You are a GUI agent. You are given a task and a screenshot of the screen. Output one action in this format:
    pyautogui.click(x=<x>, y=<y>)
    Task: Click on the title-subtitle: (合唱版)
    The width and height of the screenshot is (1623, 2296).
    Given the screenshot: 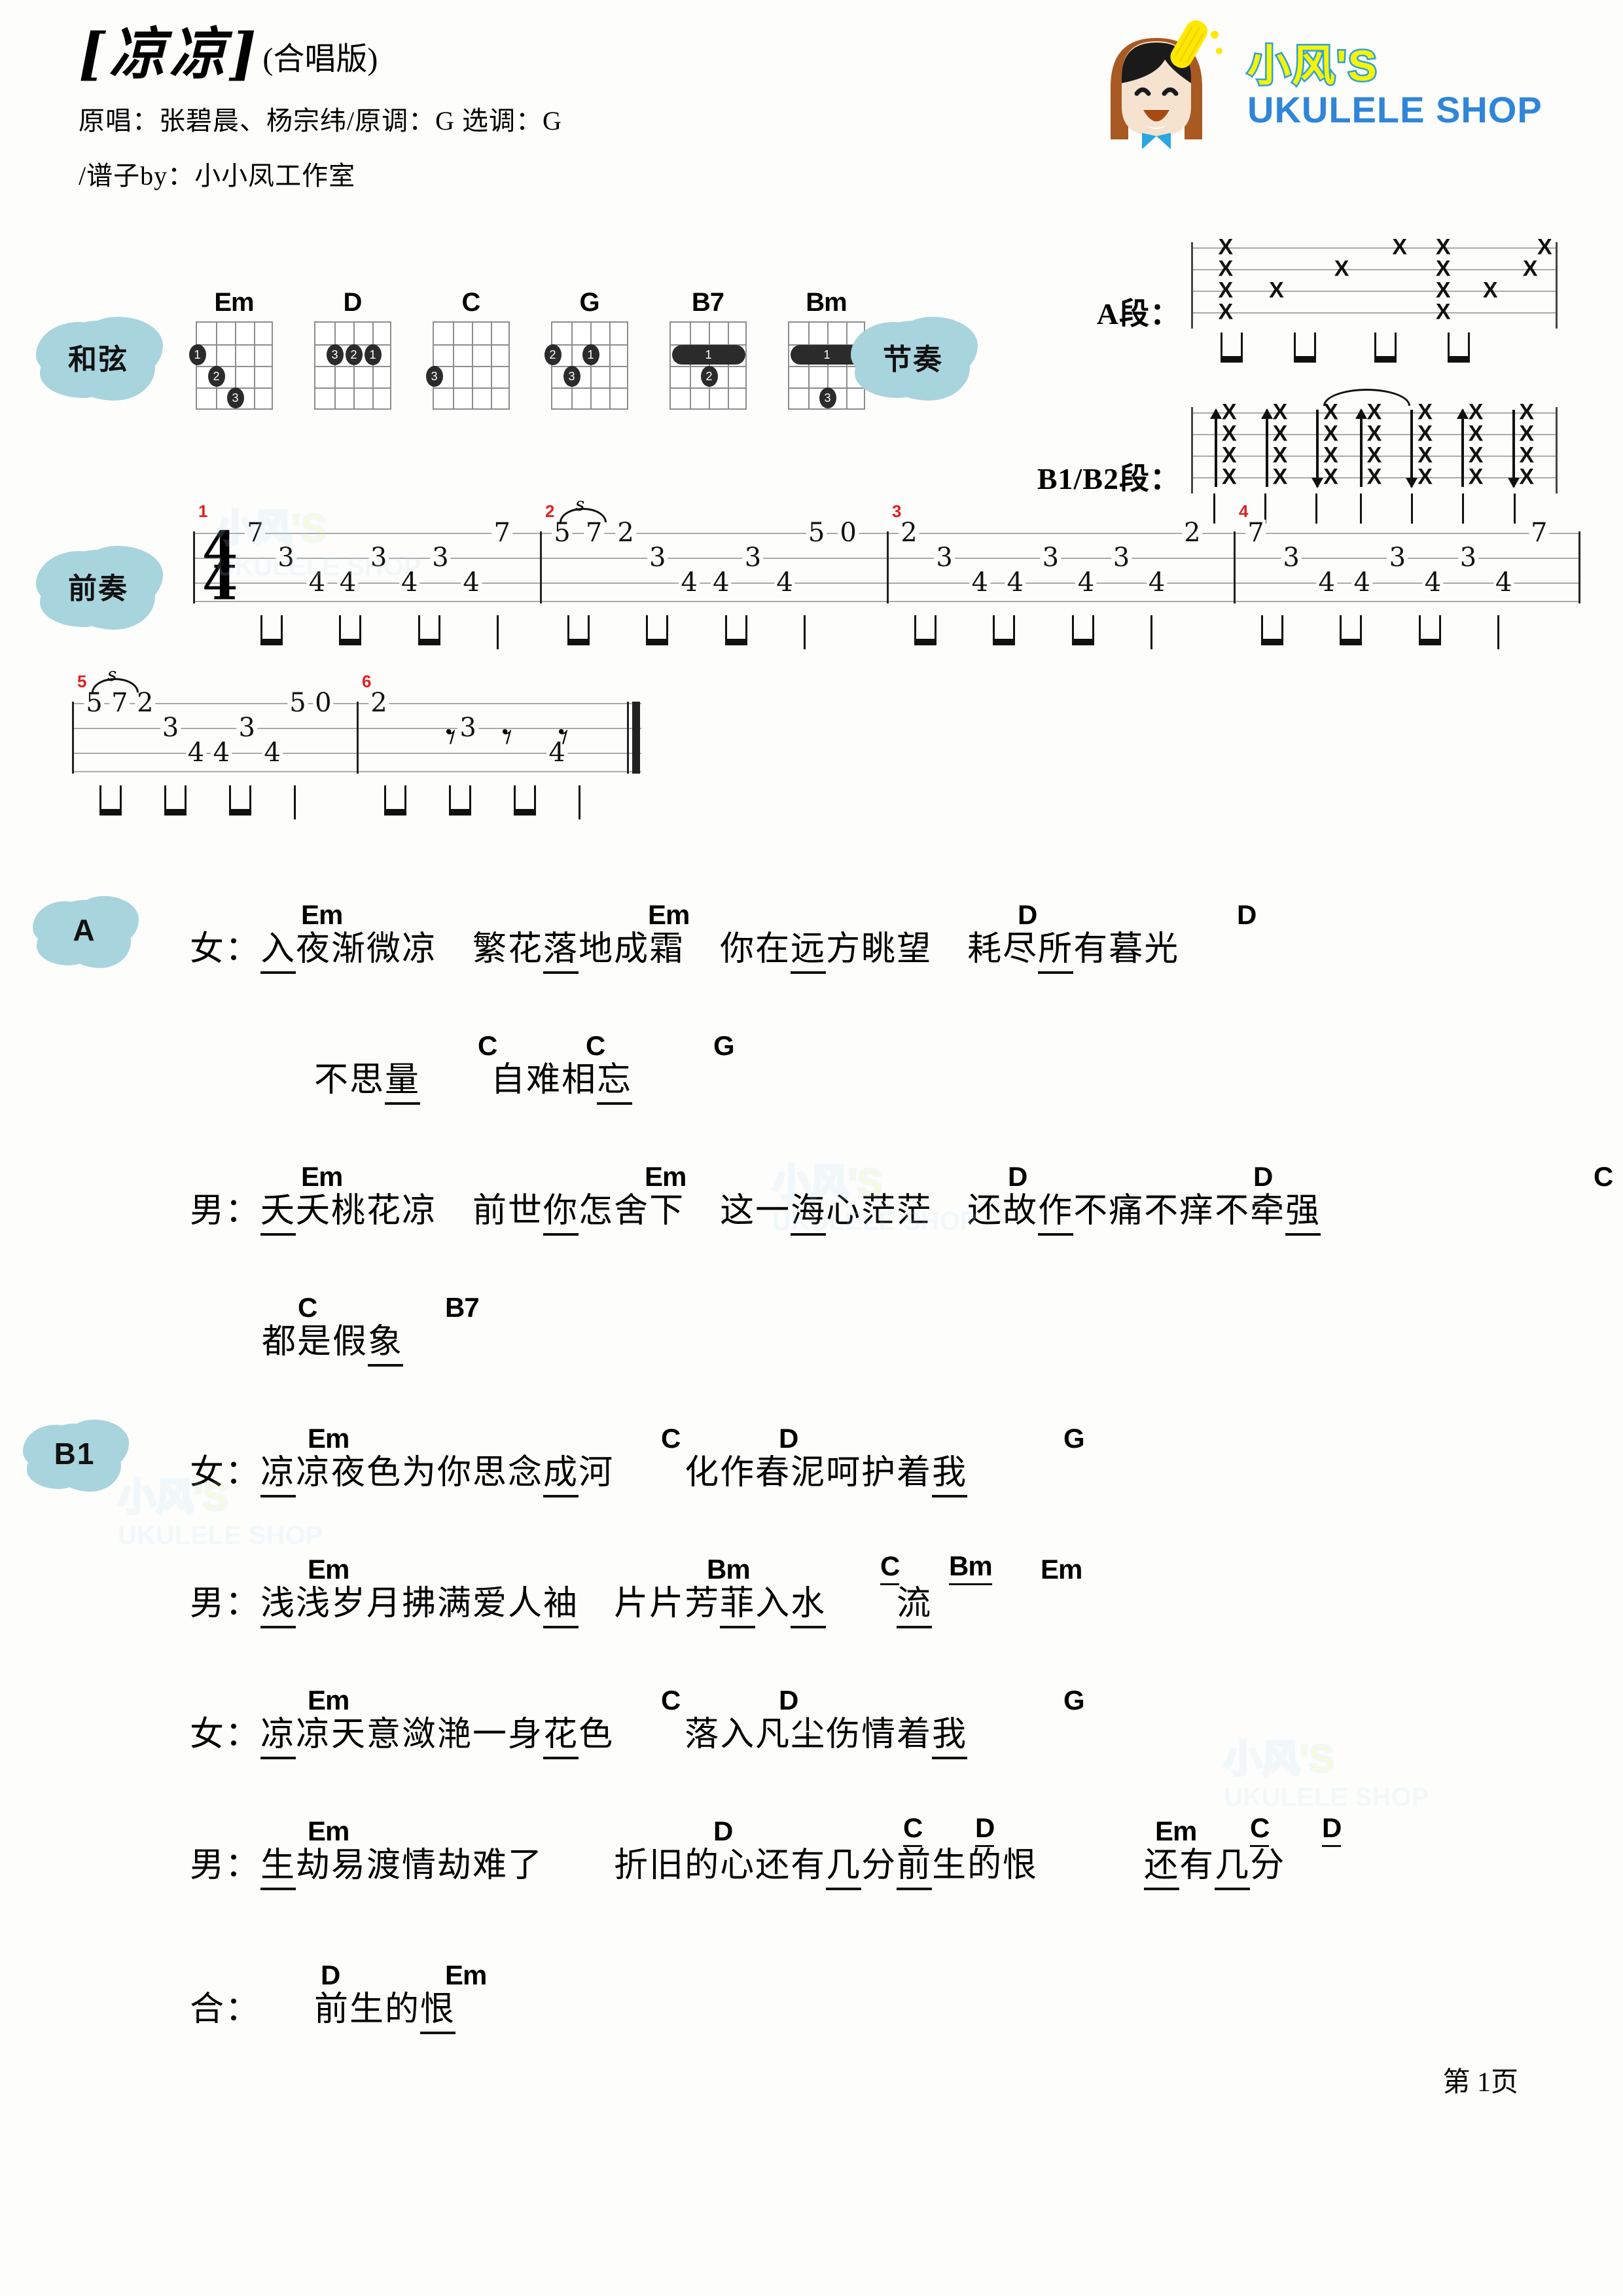 What is the action you would take?
    pyautogui.click(x=320, y=59)
    